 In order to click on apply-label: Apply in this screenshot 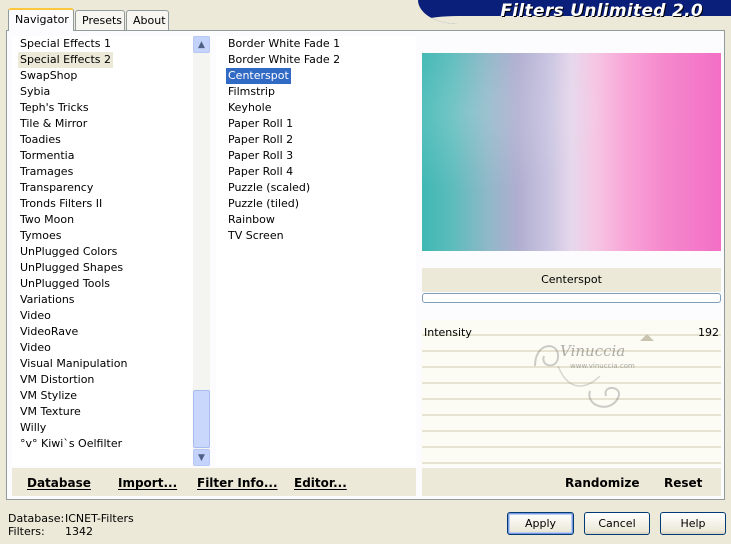, I will do `click(540, 523)`.